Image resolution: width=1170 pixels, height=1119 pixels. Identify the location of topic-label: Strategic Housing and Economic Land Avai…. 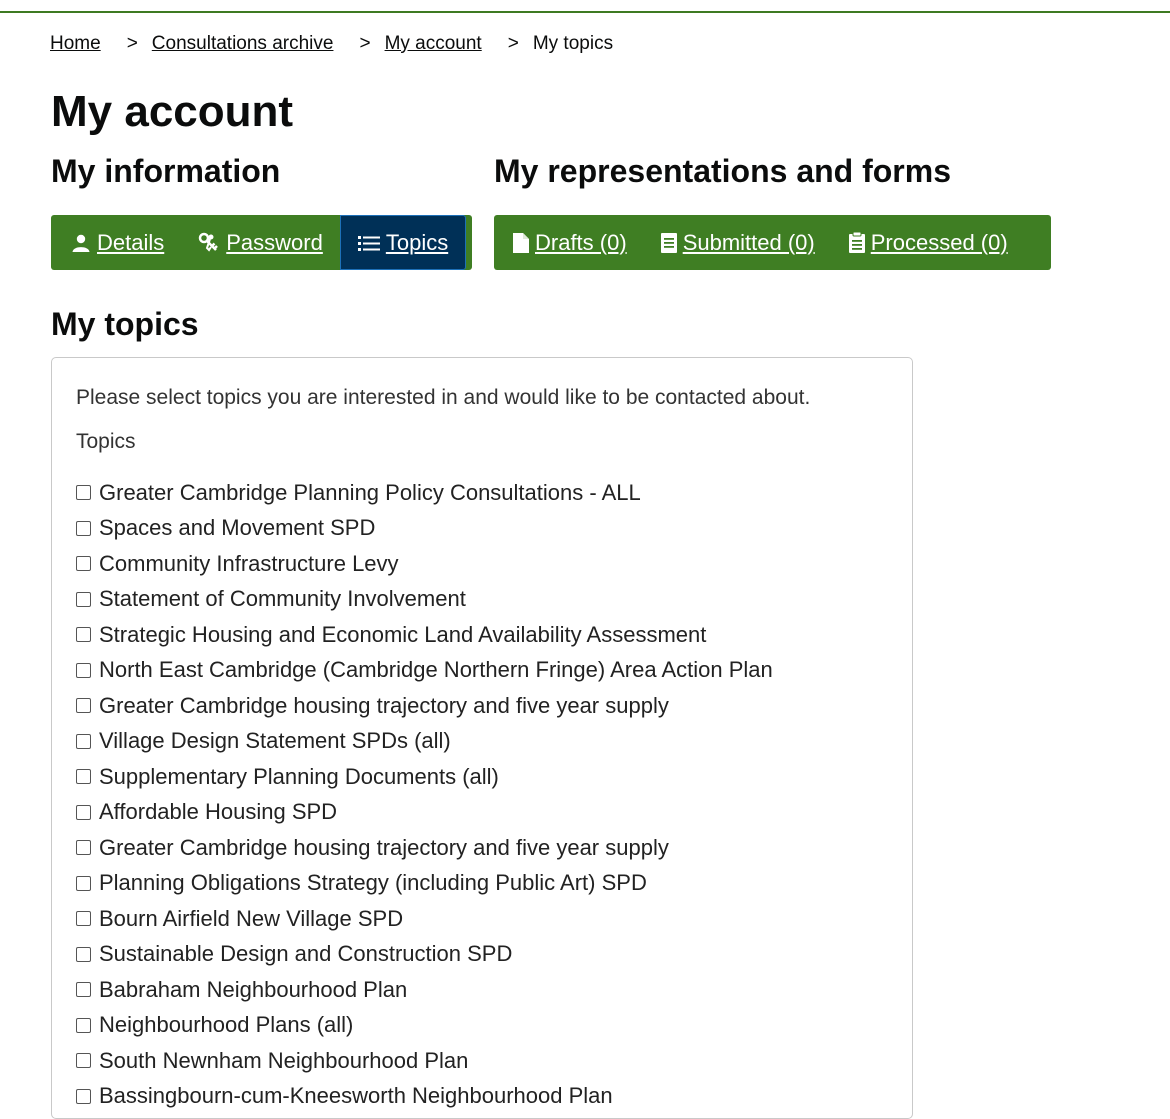
(403, 634).